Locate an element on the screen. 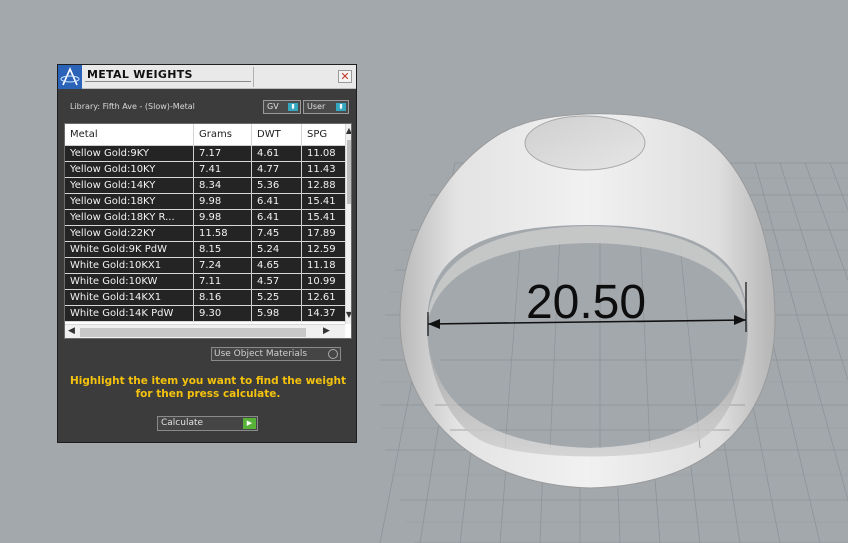 The width and height of the screenshot is (848, 543). cell-dwt: 5.25 is located at coordinates (277, 298).